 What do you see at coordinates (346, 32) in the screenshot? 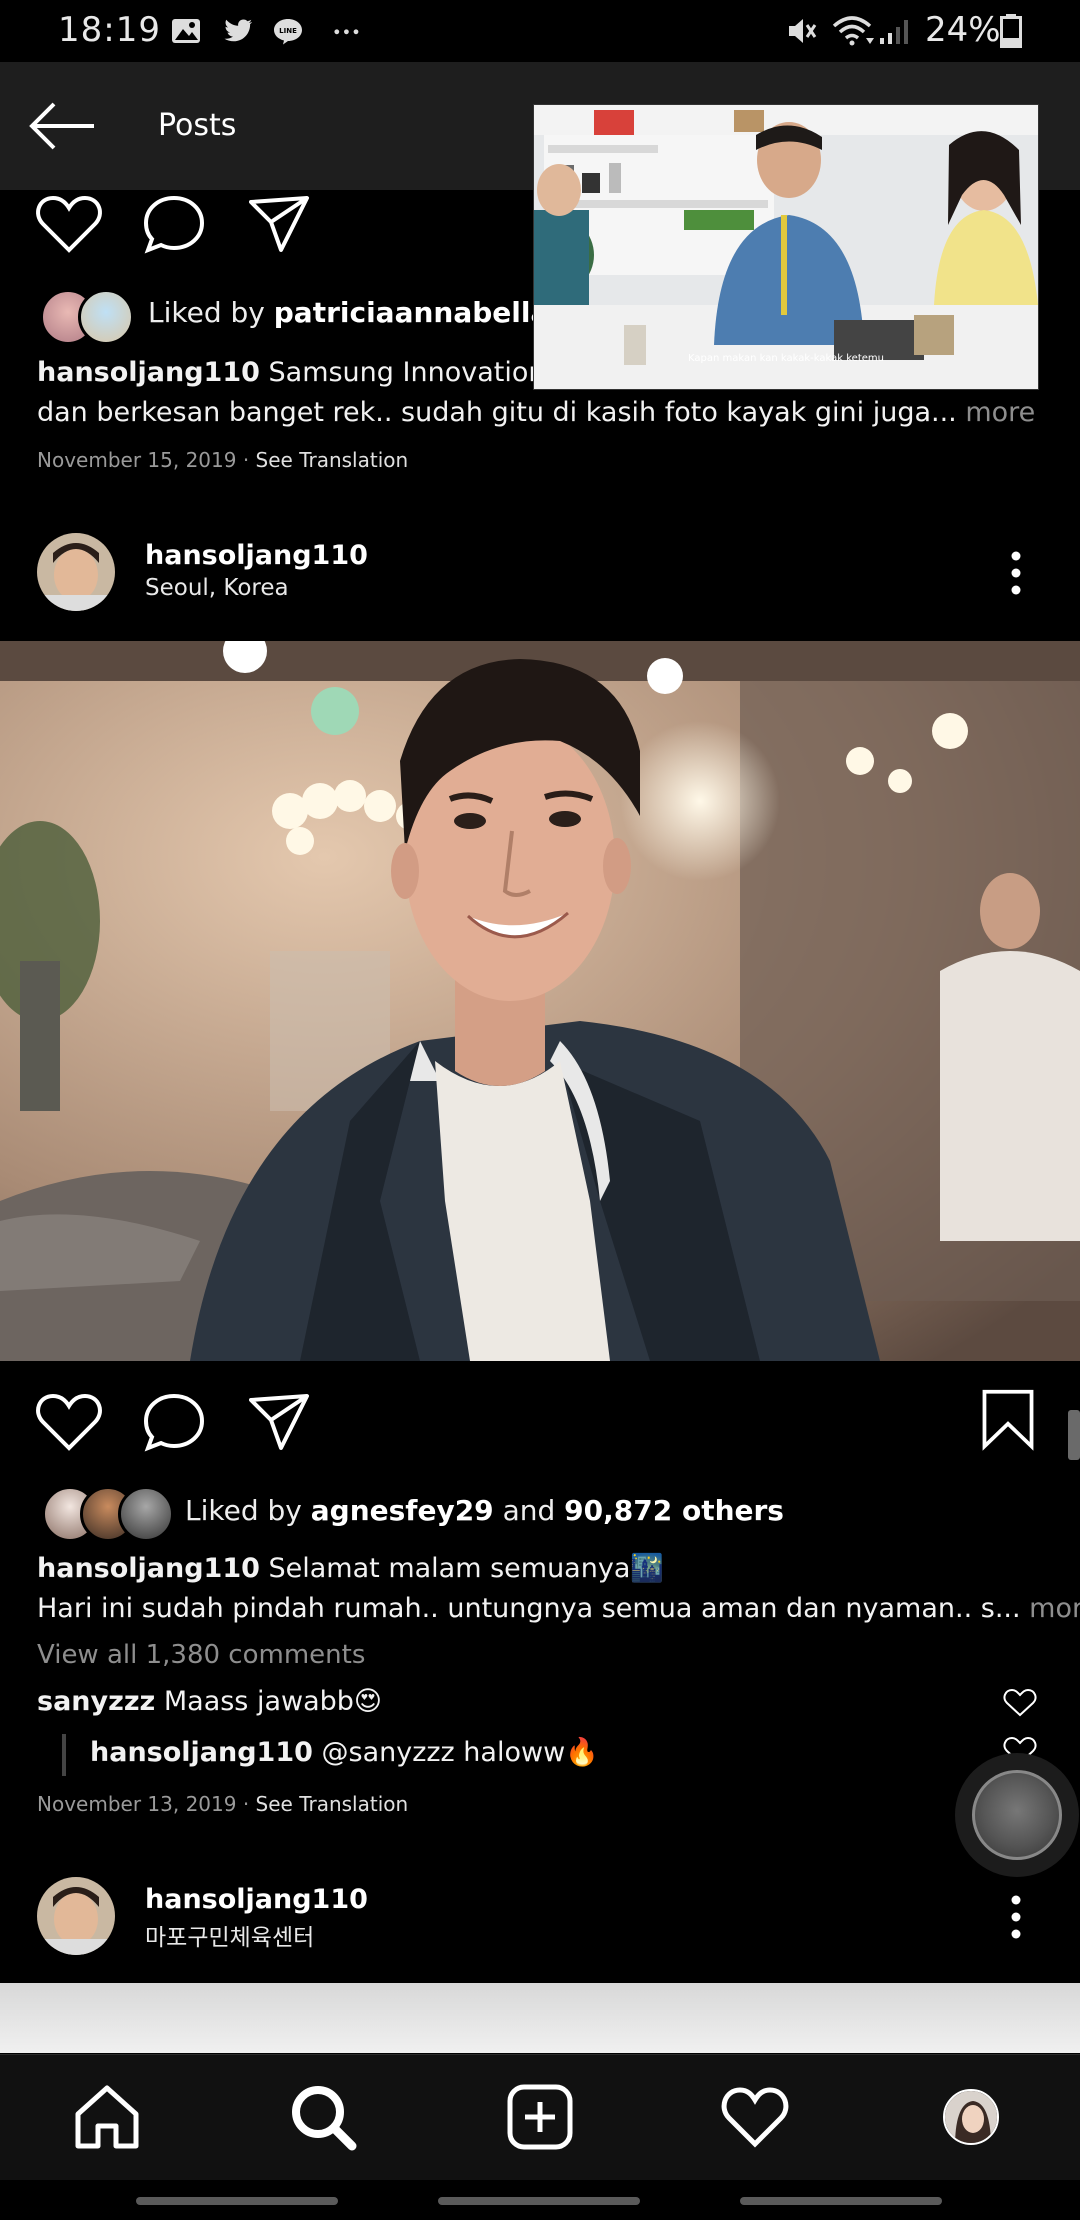
I see `more-dots-icon` at bounding box center [346, 32].